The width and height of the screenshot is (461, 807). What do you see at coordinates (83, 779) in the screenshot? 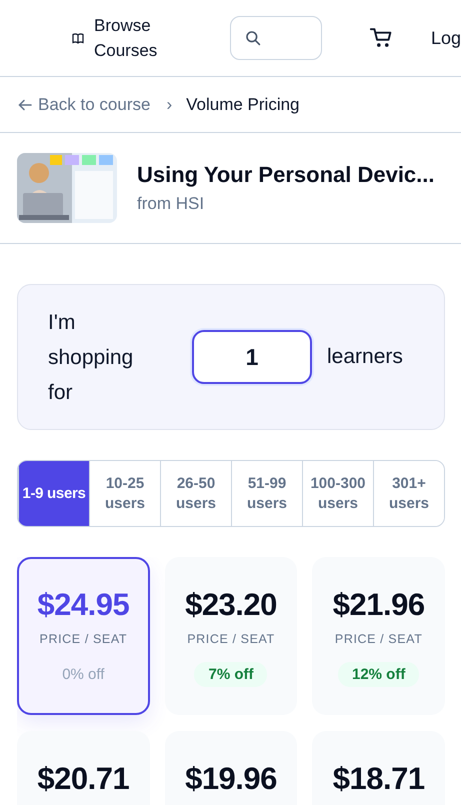
I see `price-amount: $20.71` at bounding box center [83, 779].